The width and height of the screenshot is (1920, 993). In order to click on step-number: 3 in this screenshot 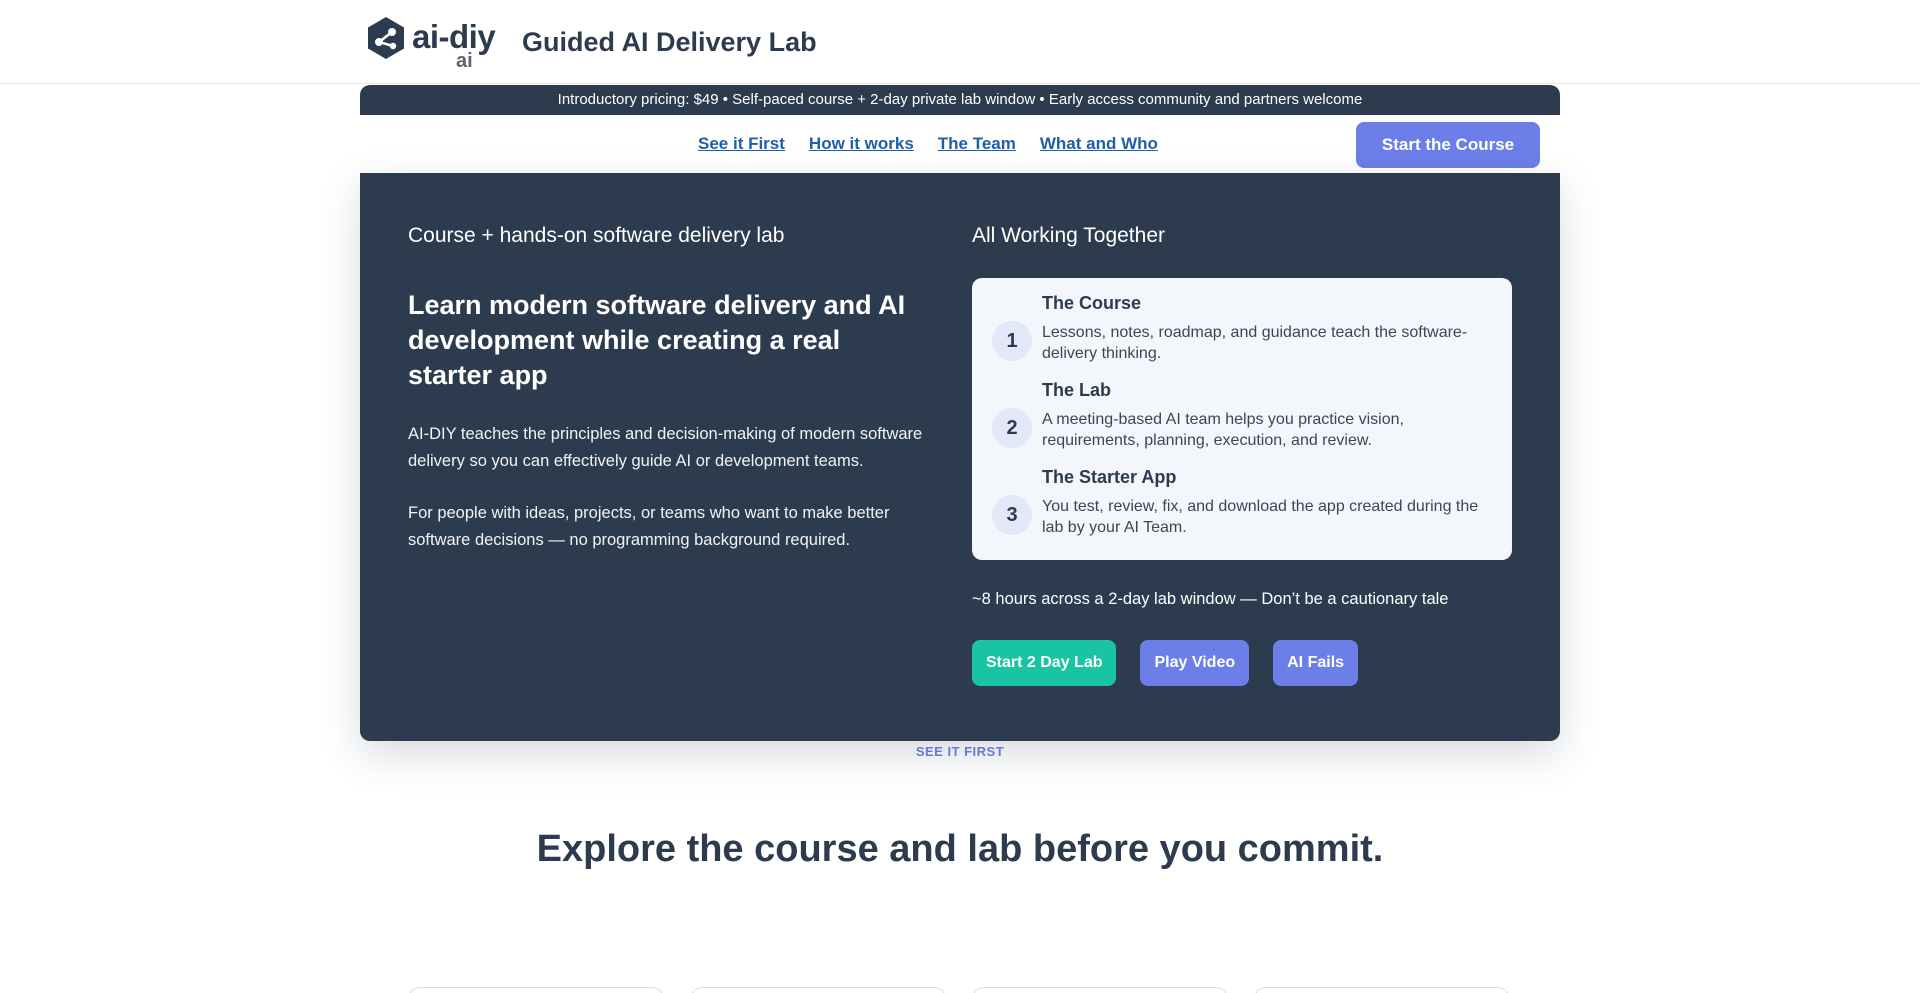, I will do `click(1012, 515)`.